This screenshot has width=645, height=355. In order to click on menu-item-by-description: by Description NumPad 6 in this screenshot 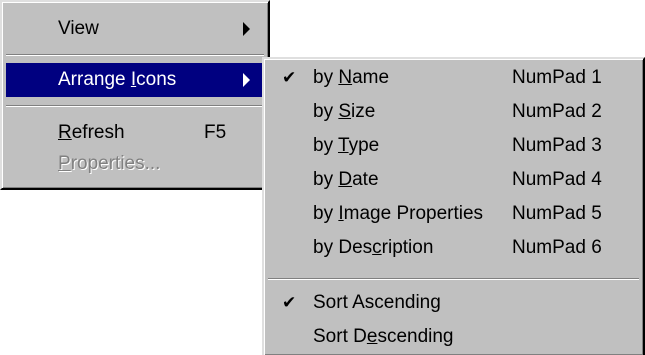, I will do `click(453, 248)`.